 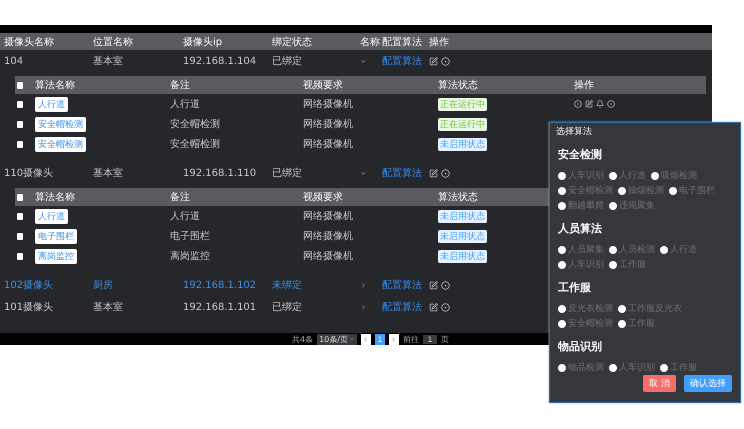 What do you see at coordinates (287, 285) in the screenshot?
I see `table-cell-text: 未绑定` at bounding box center [287, 285].